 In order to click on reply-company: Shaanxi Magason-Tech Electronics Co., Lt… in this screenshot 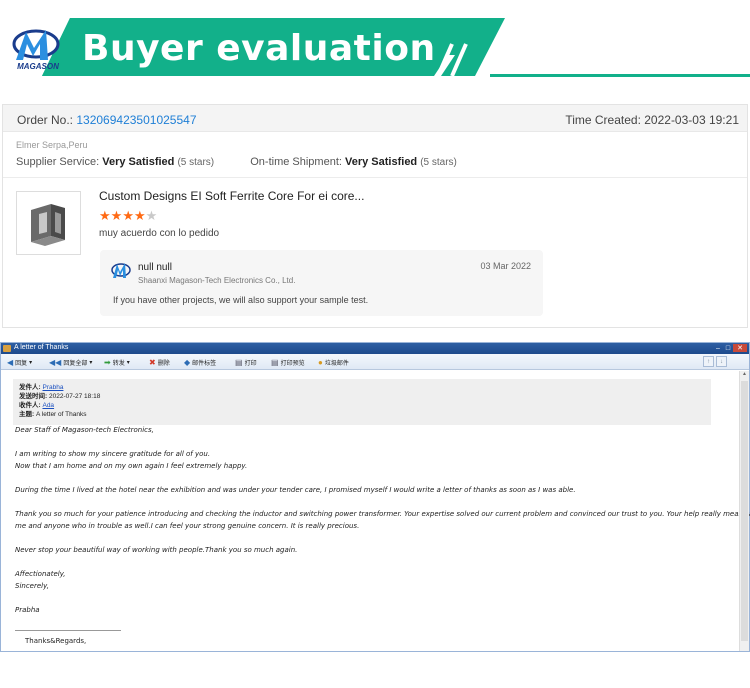, I will do `click(217, 280)`.